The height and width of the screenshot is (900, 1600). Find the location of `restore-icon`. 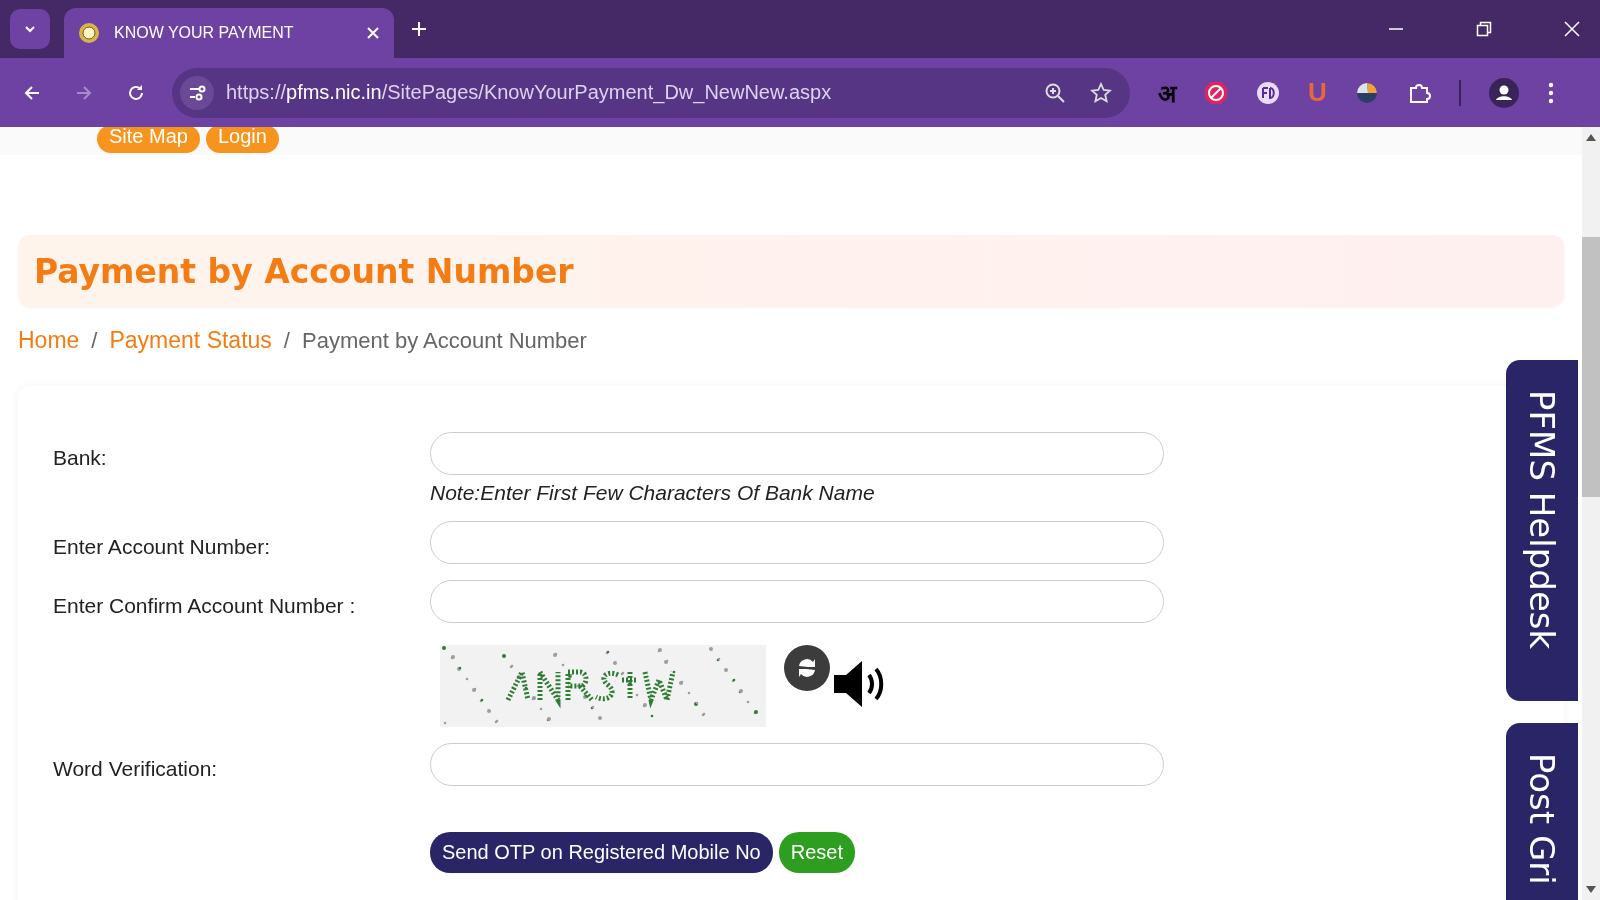

restore-icon is located at coordinates (1484, 29).